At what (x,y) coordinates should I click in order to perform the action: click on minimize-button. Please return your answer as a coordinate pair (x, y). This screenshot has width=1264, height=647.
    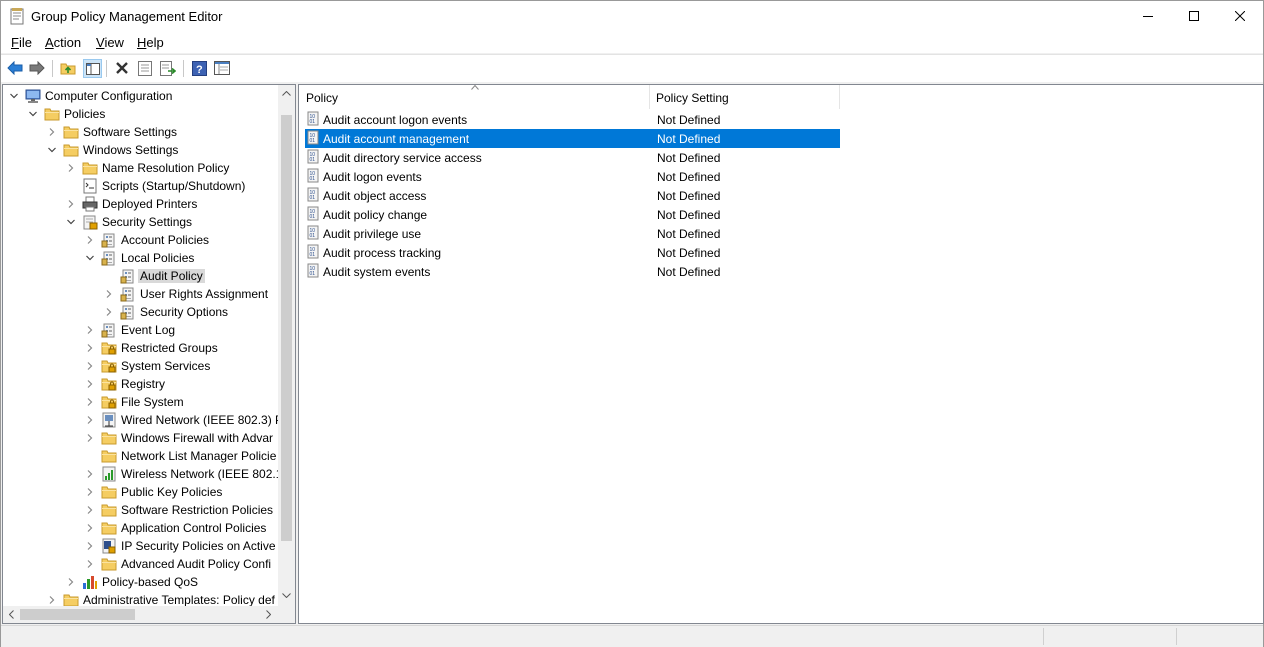
    Looking at the image, I should click on (1148, 16).